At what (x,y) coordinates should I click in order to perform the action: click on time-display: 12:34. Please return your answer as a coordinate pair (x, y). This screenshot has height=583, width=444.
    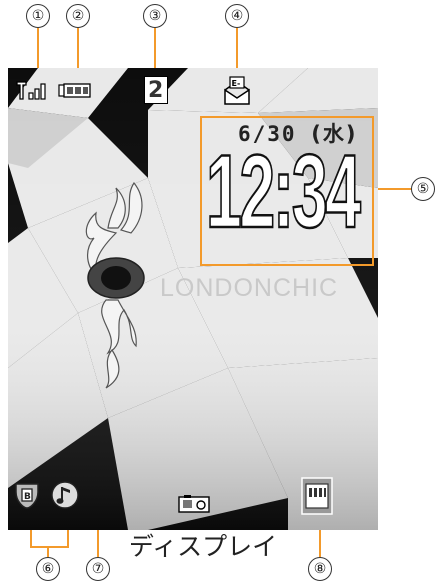
    Looking at the image, I should click on (283, 192).